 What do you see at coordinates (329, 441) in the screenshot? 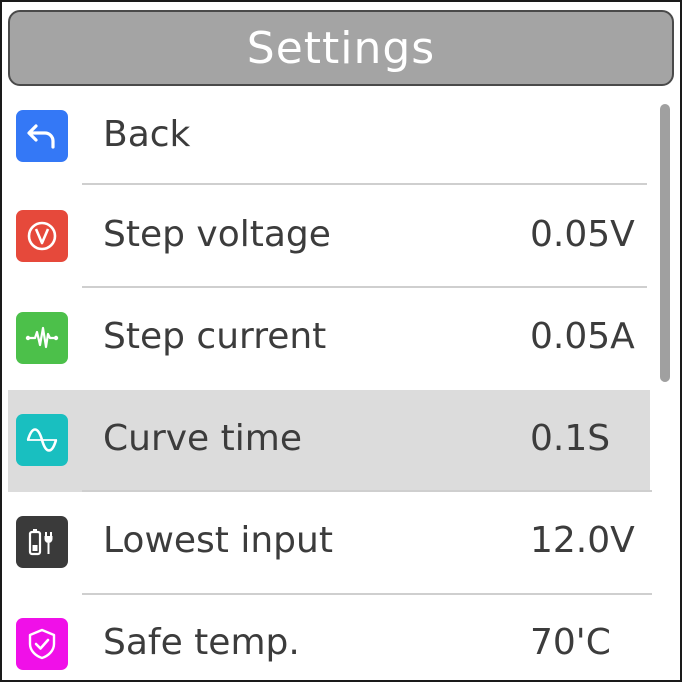
I see `menu-item-curve-time: Curve time 0.1S` at bounding box center [329, 441].